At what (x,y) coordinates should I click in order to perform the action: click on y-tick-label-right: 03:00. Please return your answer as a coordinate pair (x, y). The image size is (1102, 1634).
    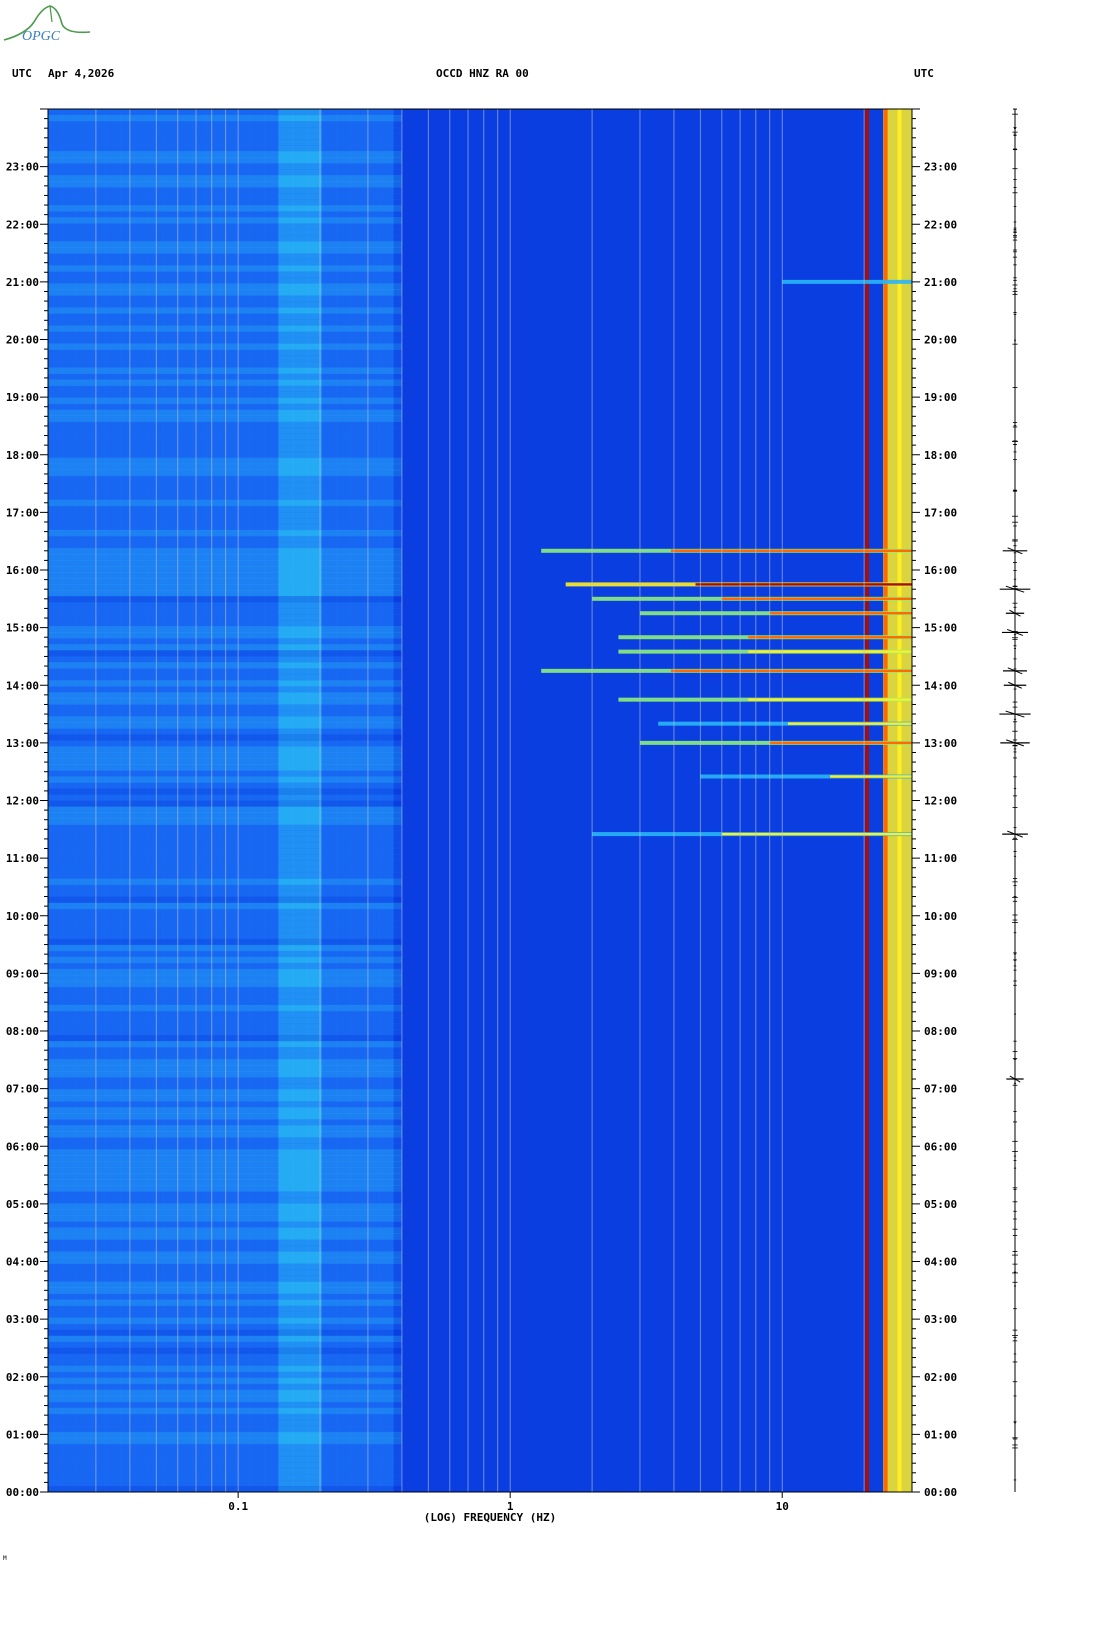
    Looking at the image, I should click on (940, 1319).